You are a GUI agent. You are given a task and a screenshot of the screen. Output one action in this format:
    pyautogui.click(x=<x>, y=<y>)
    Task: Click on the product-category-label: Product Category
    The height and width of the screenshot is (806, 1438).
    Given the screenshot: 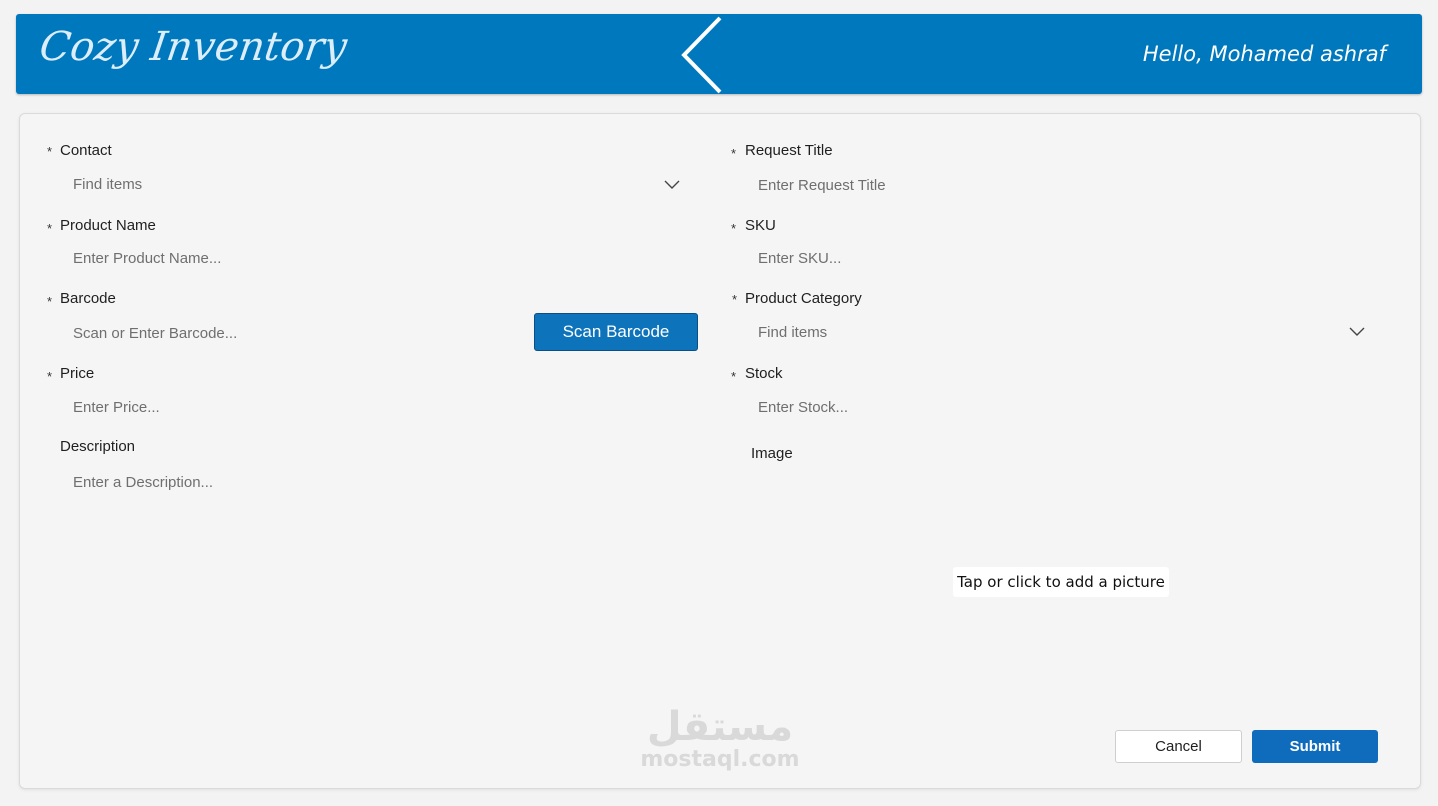 What is the action you would take?
    pyautogui.click(x=803, y=298)
    